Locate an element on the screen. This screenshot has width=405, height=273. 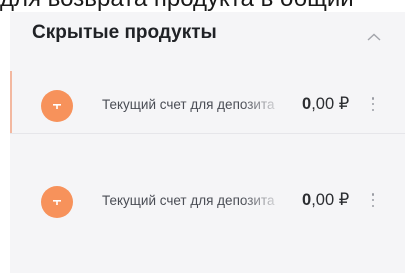
chevron-up-icon is located at coordinates (374, 37).